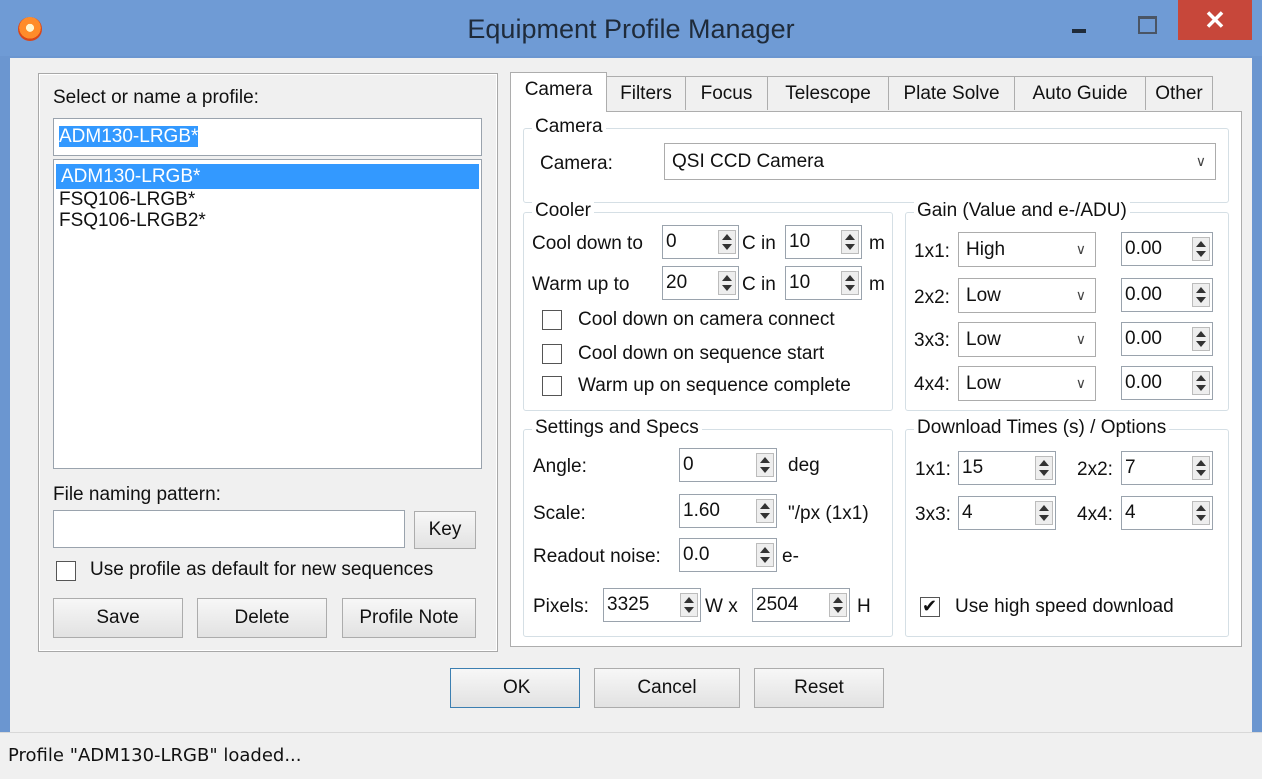  I want to click on warm-on-seq-complete-label: Warm up on sequence complete, so click(714, 385).